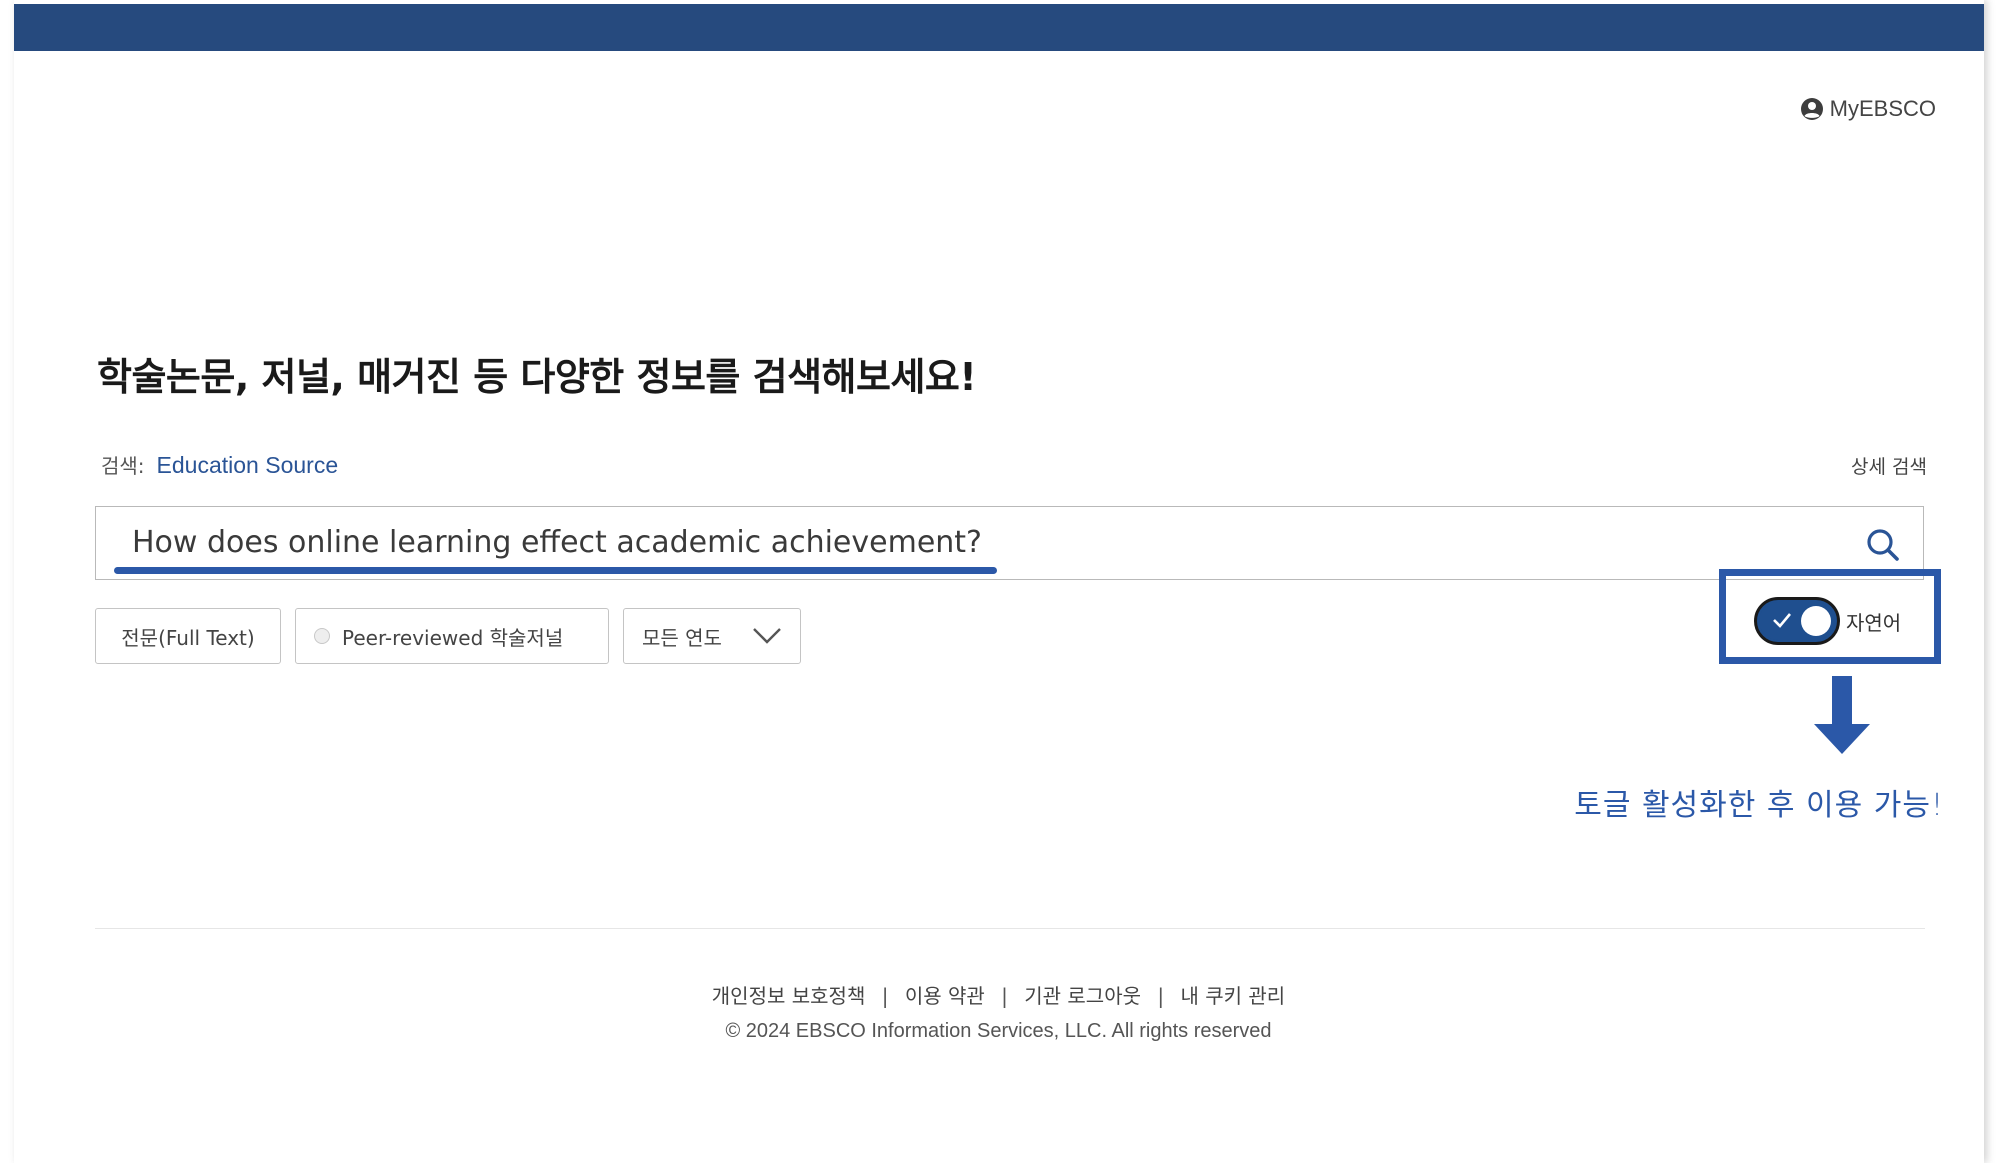 Image resolution: width=1997 pixels, height=1163 pixels. I want to click on database-selector-link: Education Source, so click(248, 465).